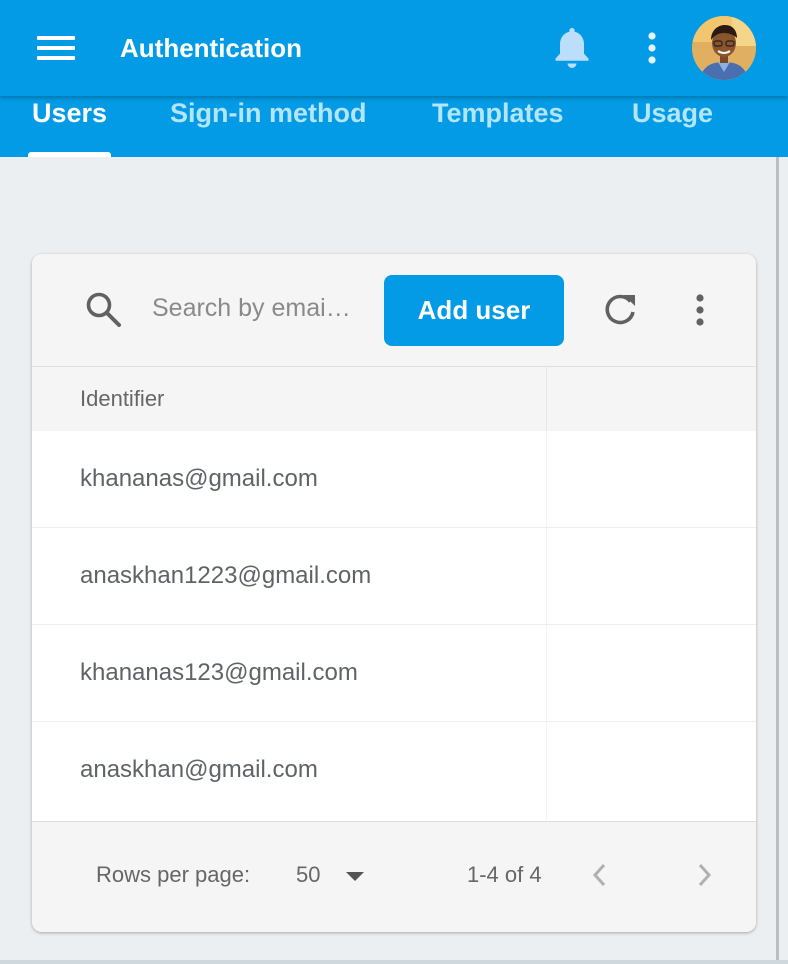 Image resolution: width=788 pixels, height=964 pixels. Describe the element at coordinates (394, 576) in the screenshot. I see `table-row: anaskhan1223@gmail.com` at that location.